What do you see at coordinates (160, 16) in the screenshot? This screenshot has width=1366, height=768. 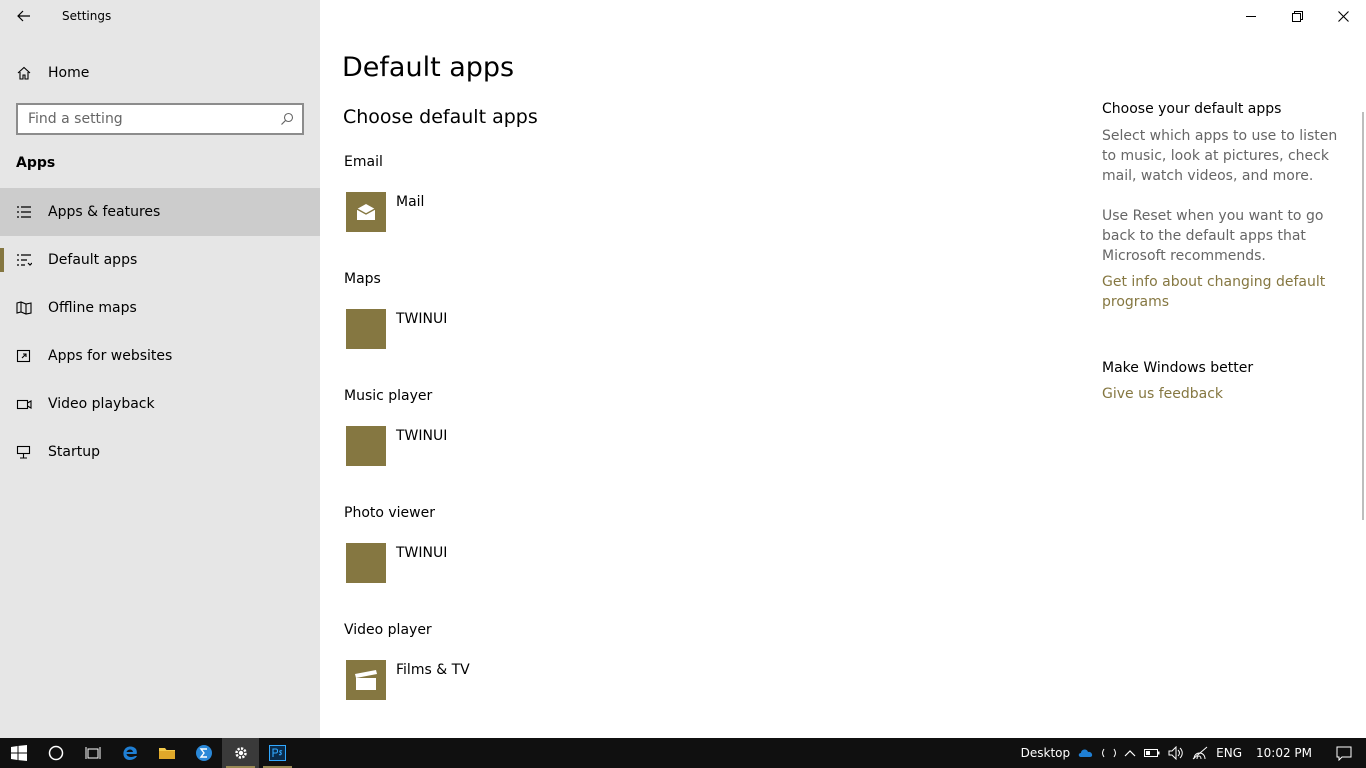 I see `title-bar: Settings` at bounding box center [160, 16].